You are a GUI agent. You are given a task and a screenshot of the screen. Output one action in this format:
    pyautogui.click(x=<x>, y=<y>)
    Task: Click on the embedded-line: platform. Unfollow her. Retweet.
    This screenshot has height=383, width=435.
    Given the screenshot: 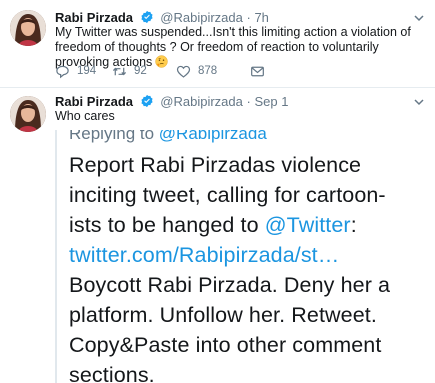 What is the action you would take?
    pyautogui.click(x=223, y=315)
    